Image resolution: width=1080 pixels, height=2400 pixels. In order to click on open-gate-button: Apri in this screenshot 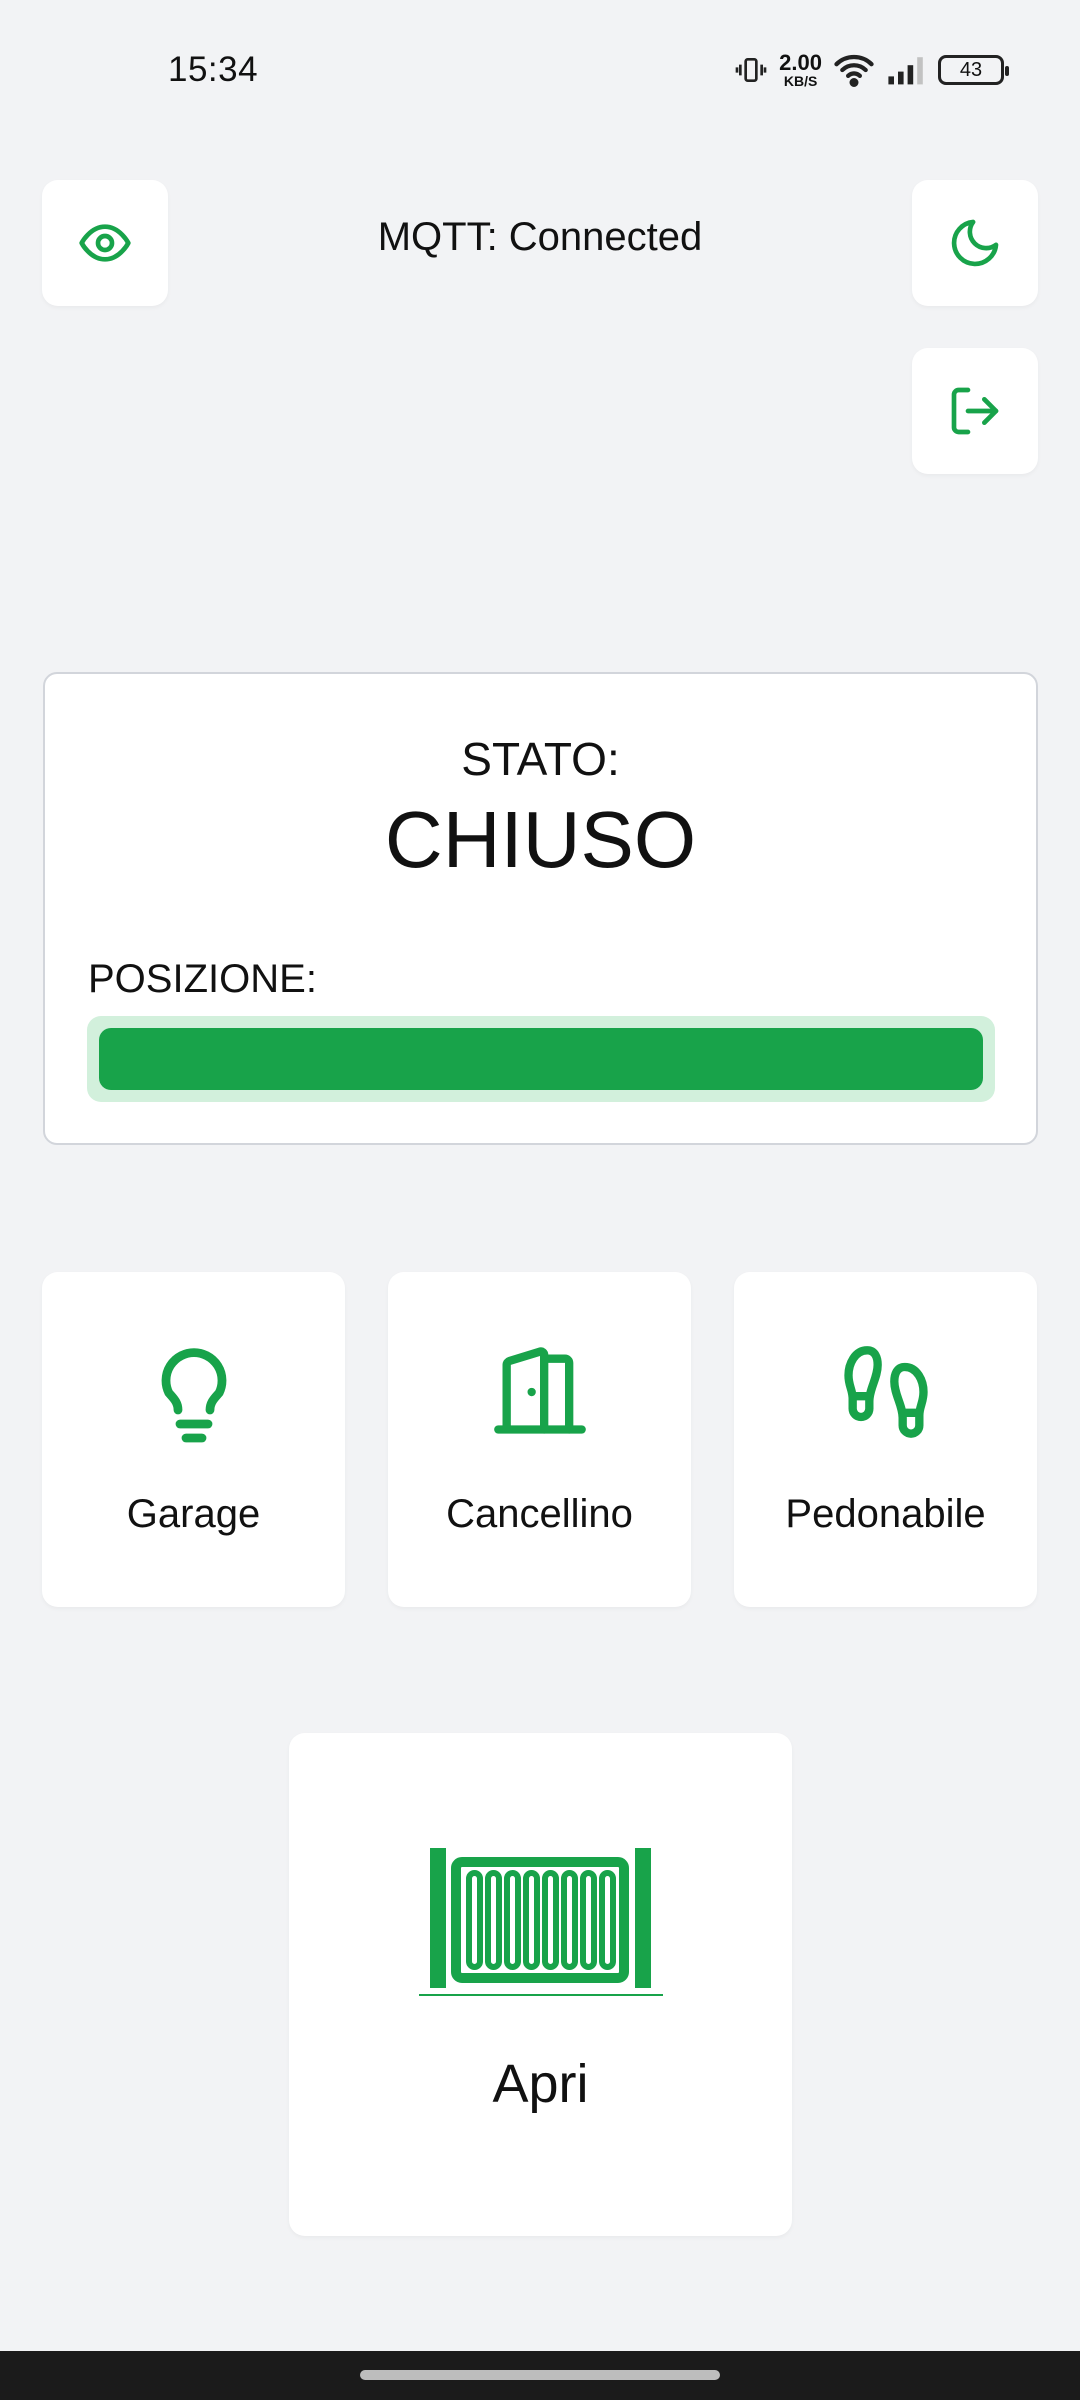, I will do `click(540, 1984)`.